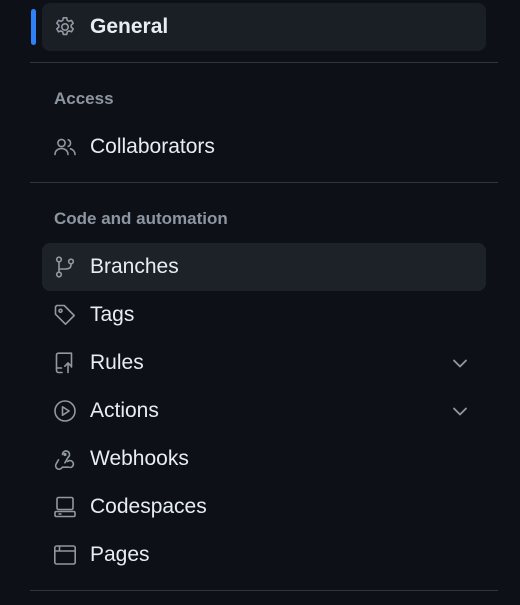  What do you see at coordinates (65, 555) in the screenshot?
I see `browser-icon` at bounding box center [65, 555].